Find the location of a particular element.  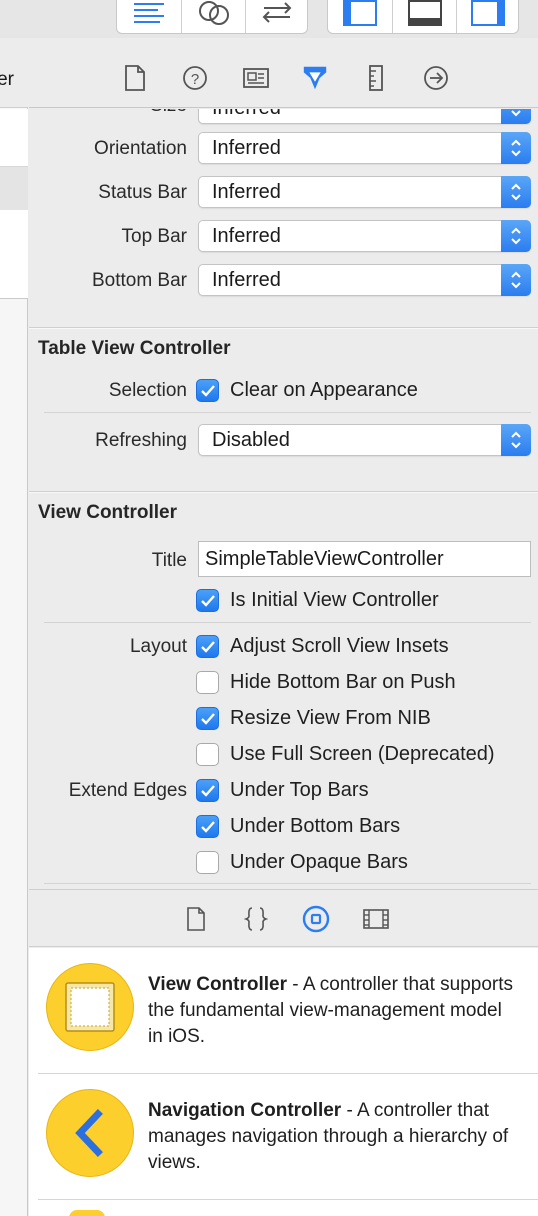

size-row-clipped: Size Inferred is located at coordinates (283, 118).